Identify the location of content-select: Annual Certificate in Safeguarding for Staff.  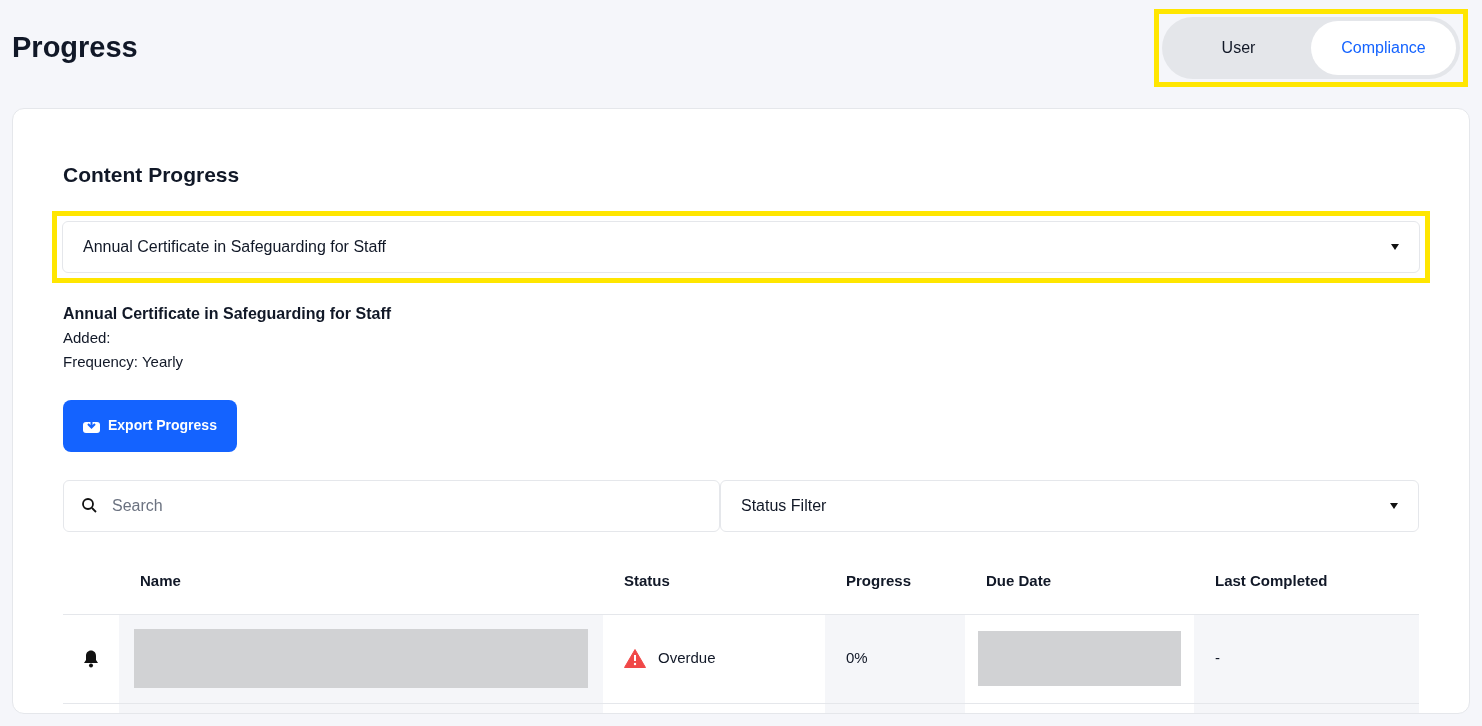
(741, 246).